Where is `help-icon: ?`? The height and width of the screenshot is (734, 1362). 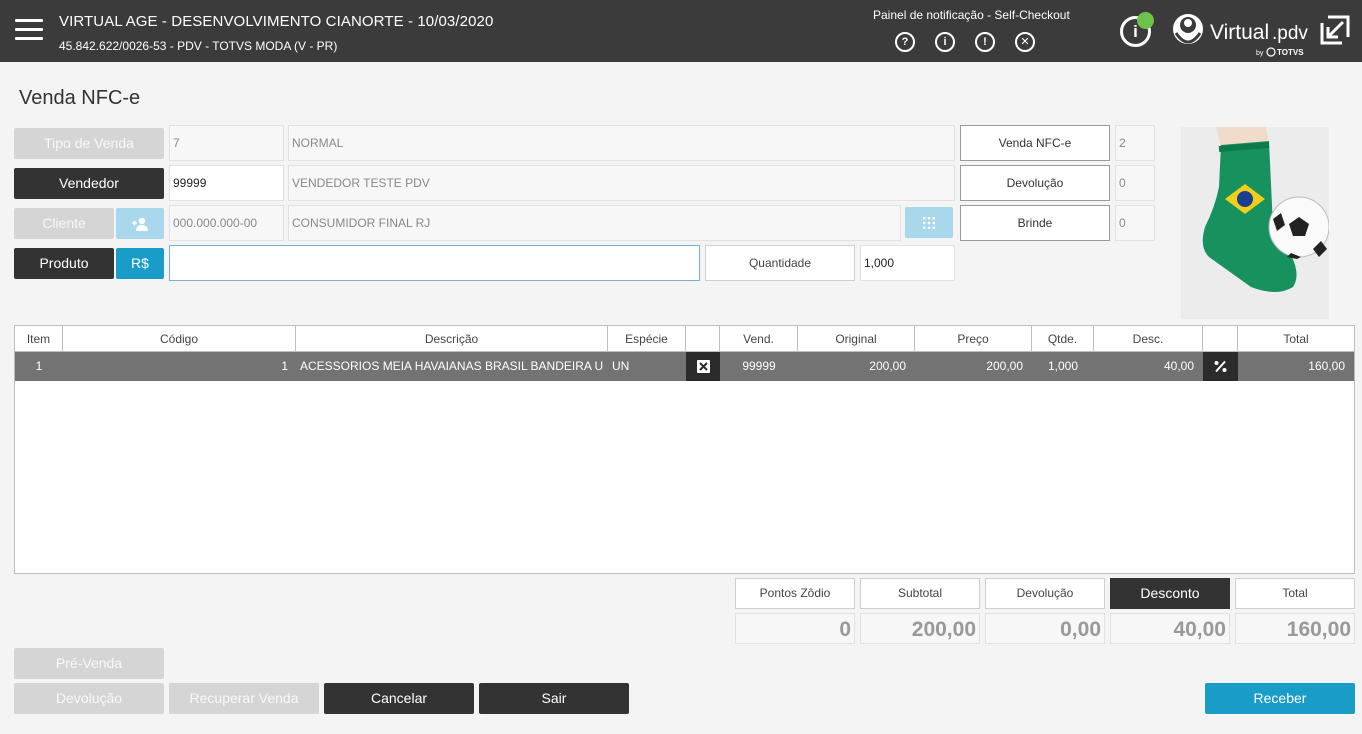
help-icon: ? is located at coordinates (905, 42).